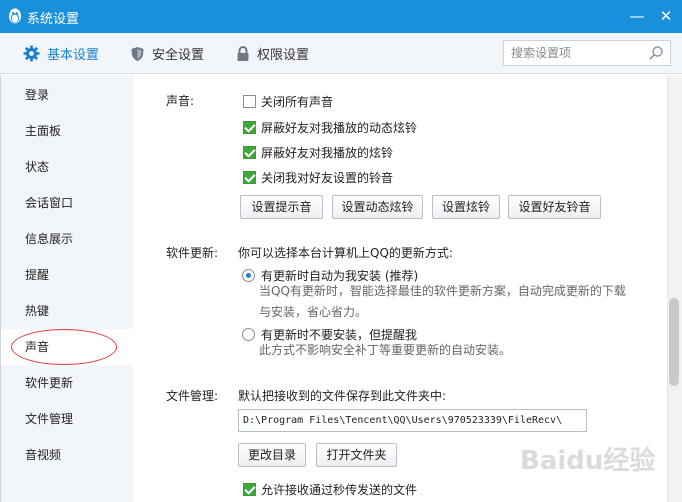  Describe the element at coordinates (67, 383) in the screenshot. I see `sidebar-item-software-update: 软件更新` at that location.